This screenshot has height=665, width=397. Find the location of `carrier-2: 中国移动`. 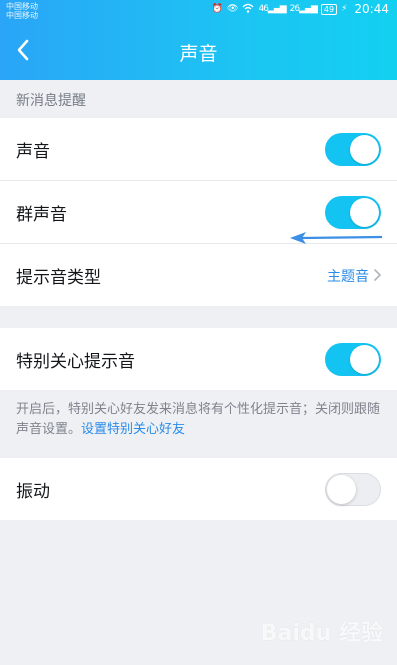

carrier-2: 中国移动 is located at coordinates (22, 15).